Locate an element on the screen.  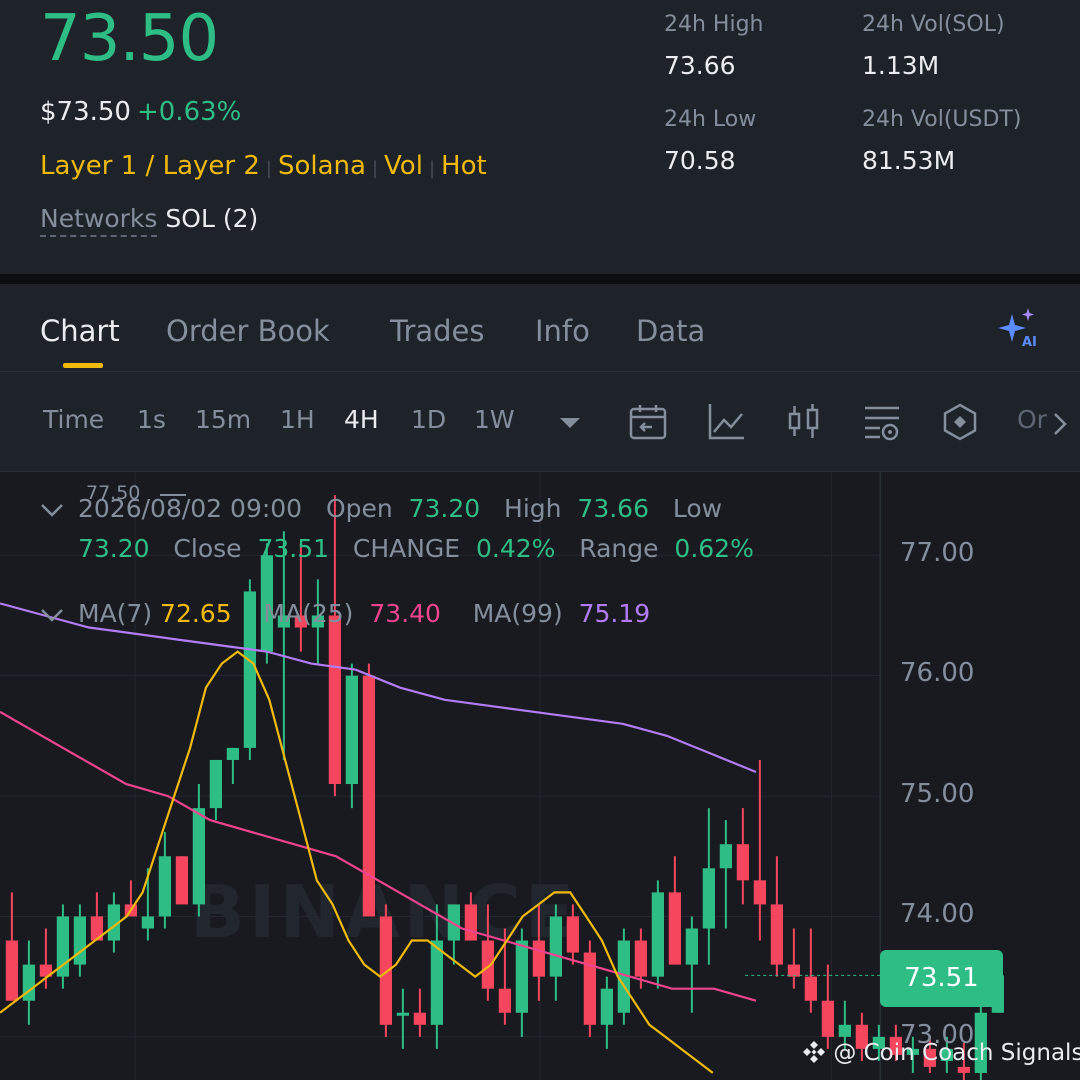
svg-text: AI is located at coordinates (1029, 341).